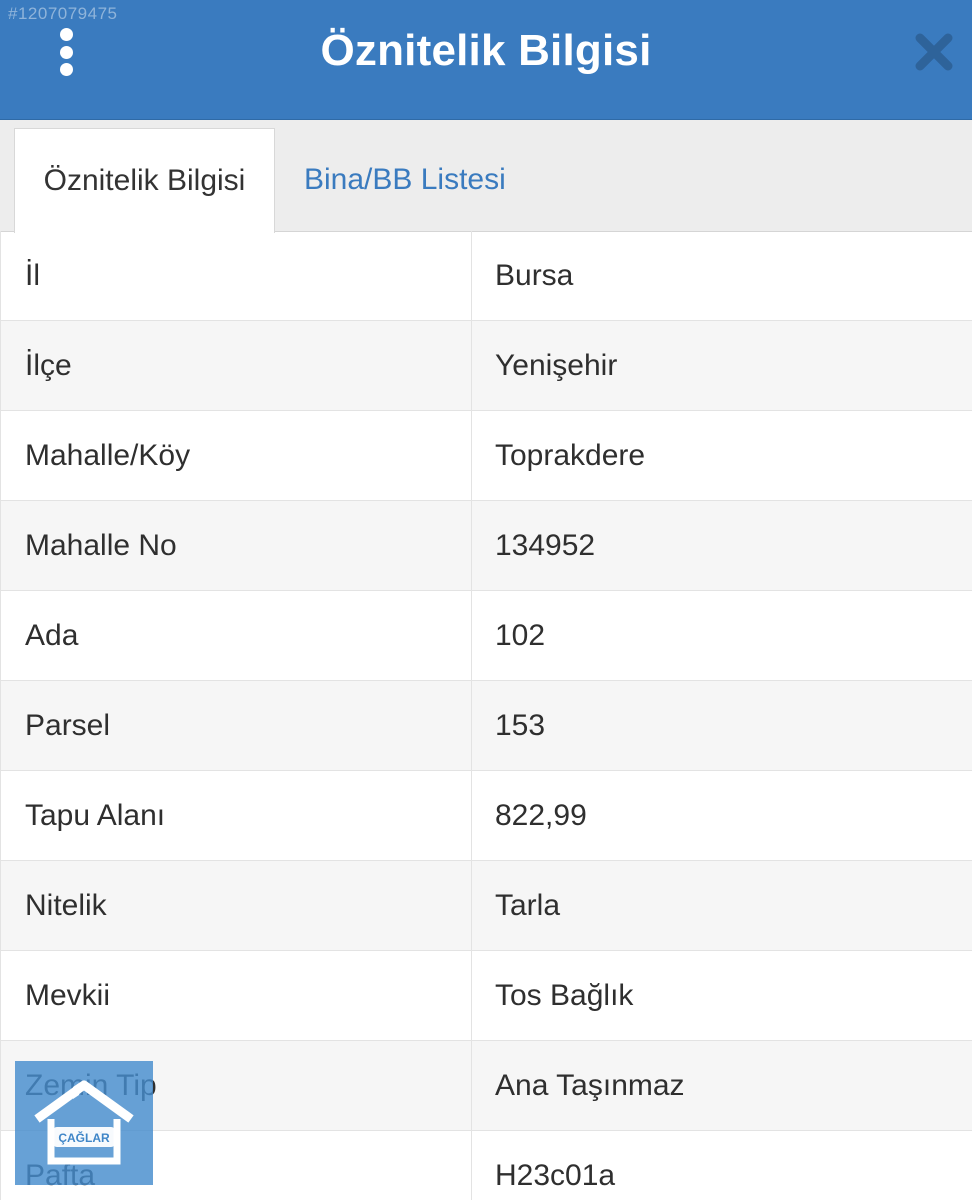 Image resolution: width=972 pixels, height=1200 pixels. Describe the element at coordinates (236, 815) in the screenshot. I see `attribute-key: Tapu Alanı` at that location.